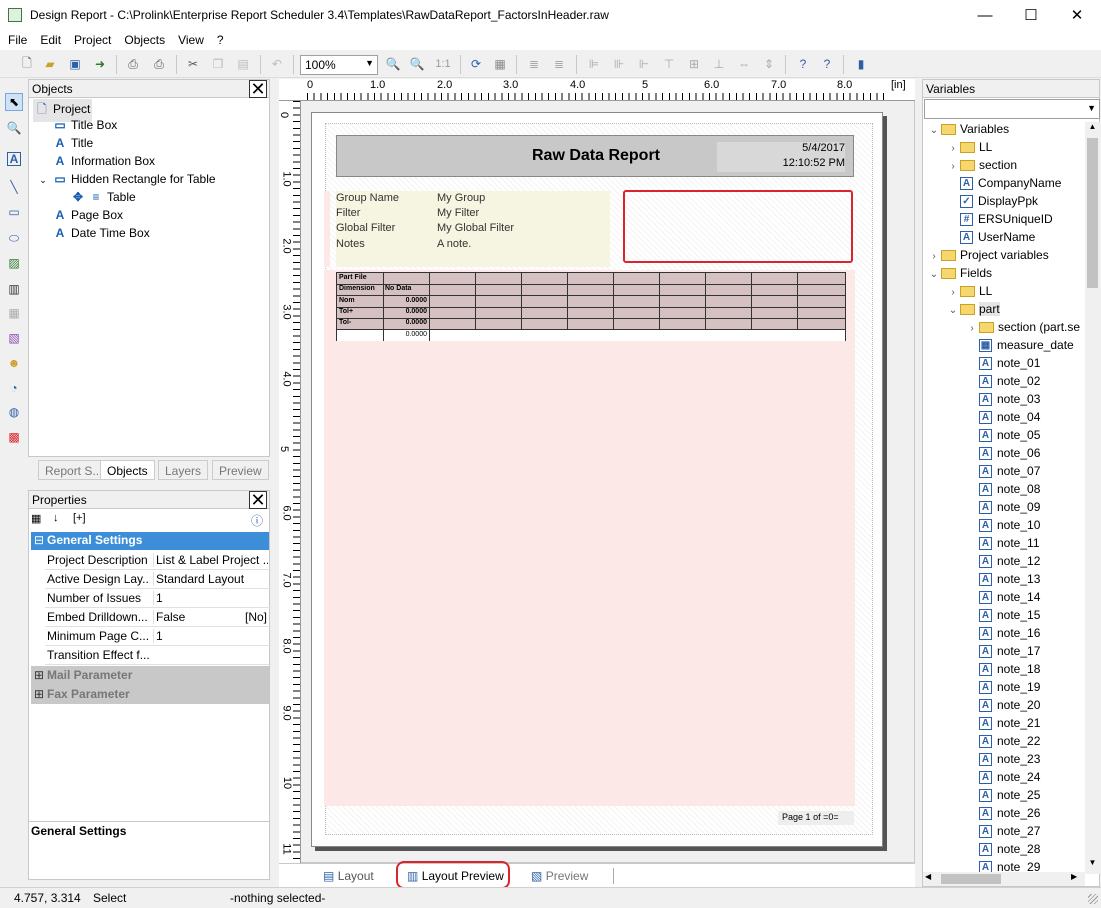 The image size is (1101, 908). I want to click on variable-tree-item: Anote_22, so click(1002, 741).